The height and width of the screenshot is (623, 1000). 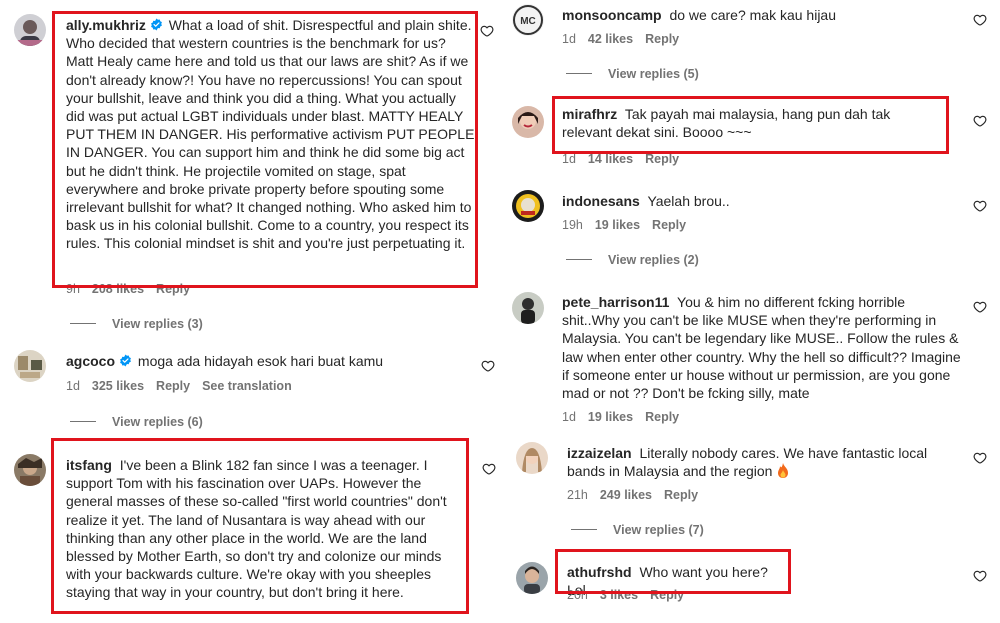 What do you see at coordinates (125, 360) in the screenshot?
I see `verified-badge-icon` at bounding box center [125, 360].